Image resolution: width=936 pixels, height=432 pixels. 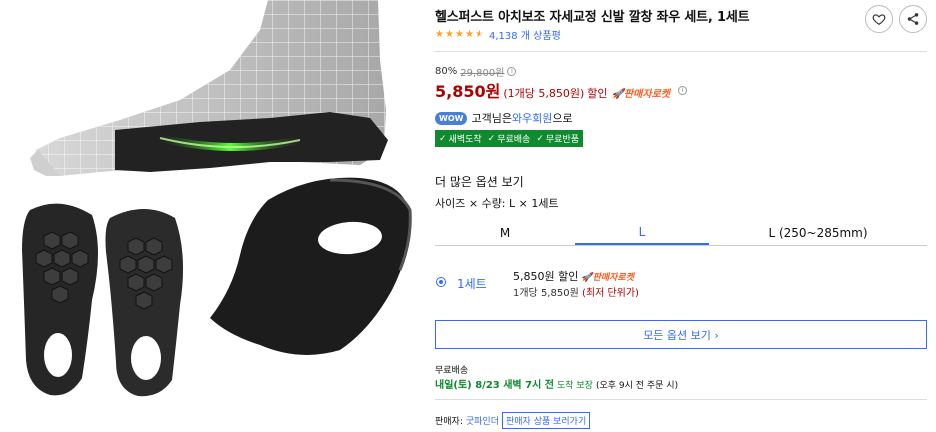 What do you see at coordinates (544, 93) in the screenshot?
I see `unit-price: (1개당 5,850원)` at bounding box center [544, 93].